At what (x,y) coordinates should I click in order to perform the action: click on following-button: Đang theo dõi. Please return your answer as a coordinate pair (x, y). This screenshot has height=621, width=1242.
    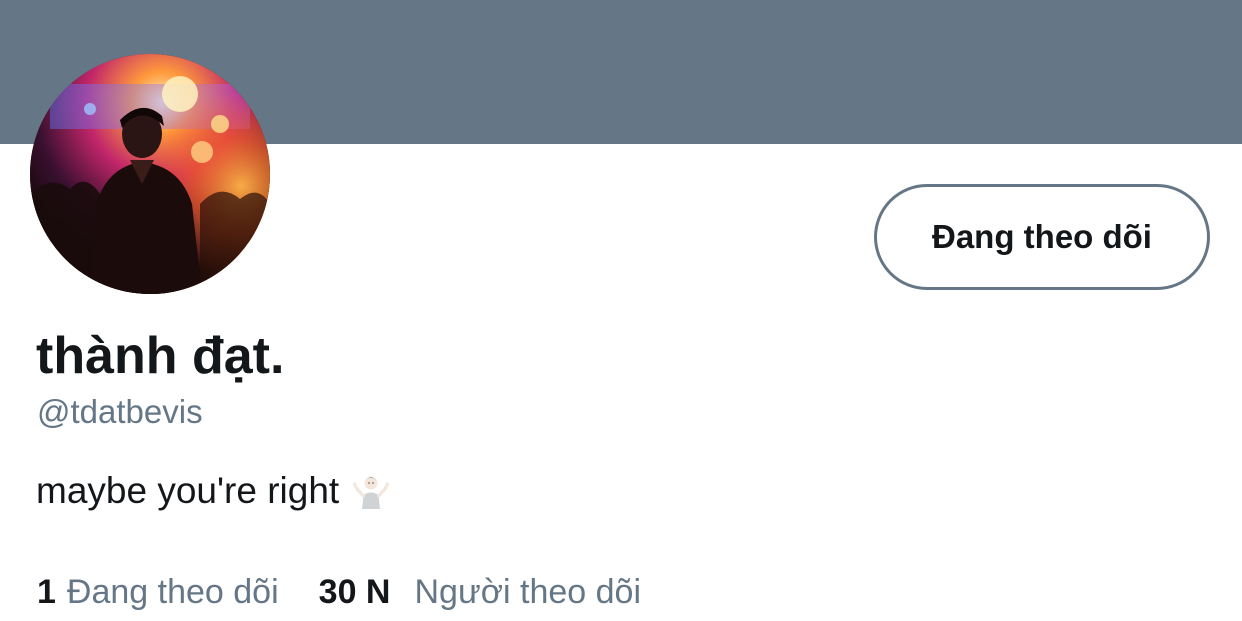
    Looking at the image, I should click on (1042, 237).